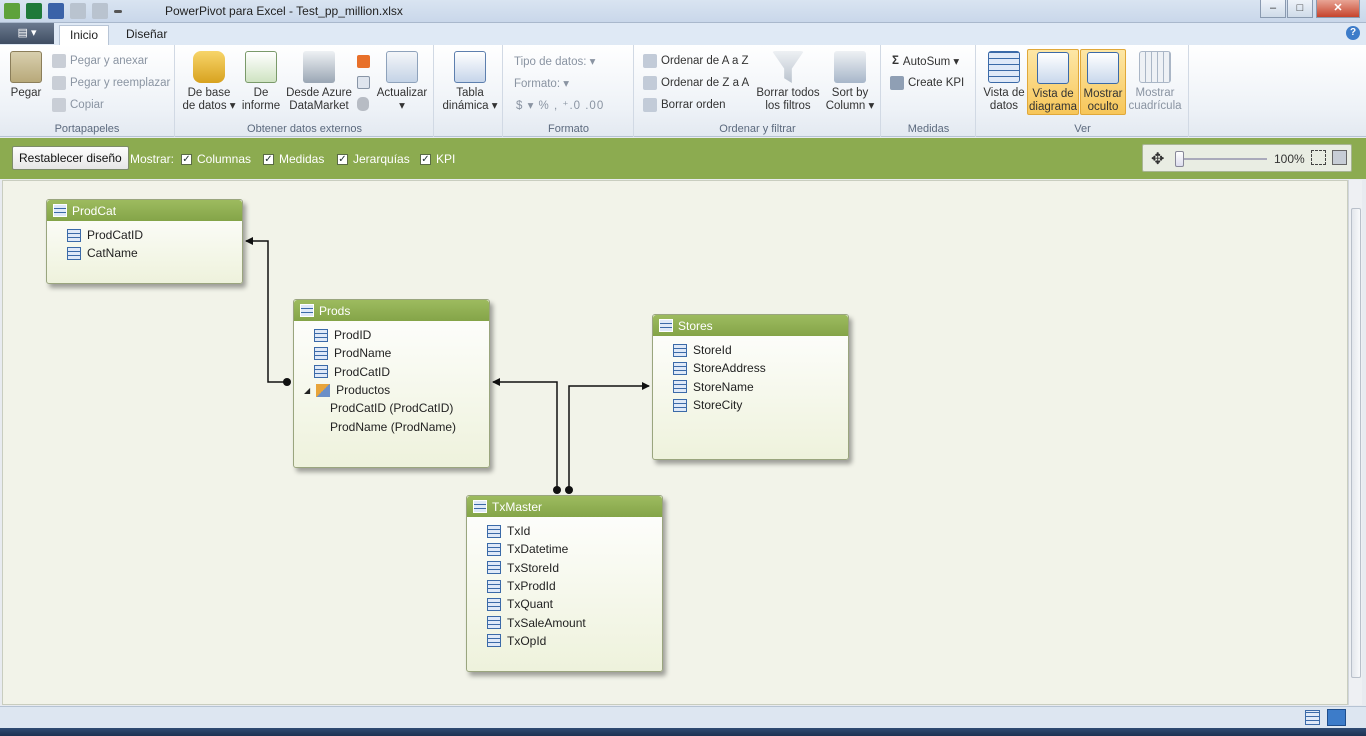 Image resolution: width=1366 pixels, height=736 pixels. What do you see at coordinates (266, 311) in the screenshot?
I see `relationship-prods-prodcat` at bounding box center [266, 311].